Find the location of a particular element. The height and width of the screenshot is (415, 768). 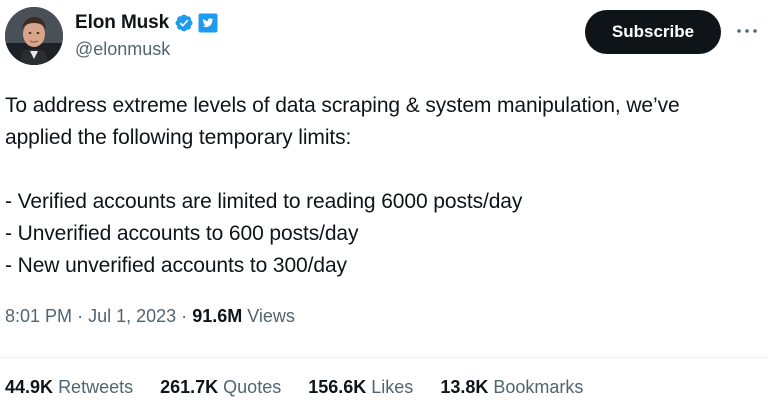

author-display-name: Elon Musk is located at coordinates (122, 23).